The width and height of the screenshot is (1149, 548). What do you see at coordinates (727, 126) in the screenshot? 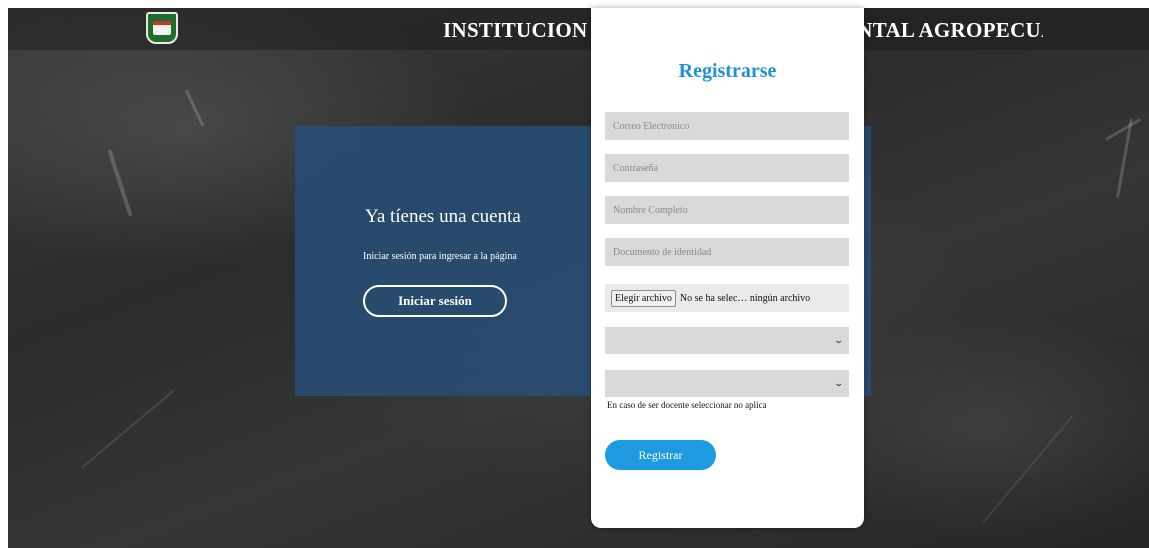
I see `email-field: Correo Electronico` at bounding box center [727, 126].